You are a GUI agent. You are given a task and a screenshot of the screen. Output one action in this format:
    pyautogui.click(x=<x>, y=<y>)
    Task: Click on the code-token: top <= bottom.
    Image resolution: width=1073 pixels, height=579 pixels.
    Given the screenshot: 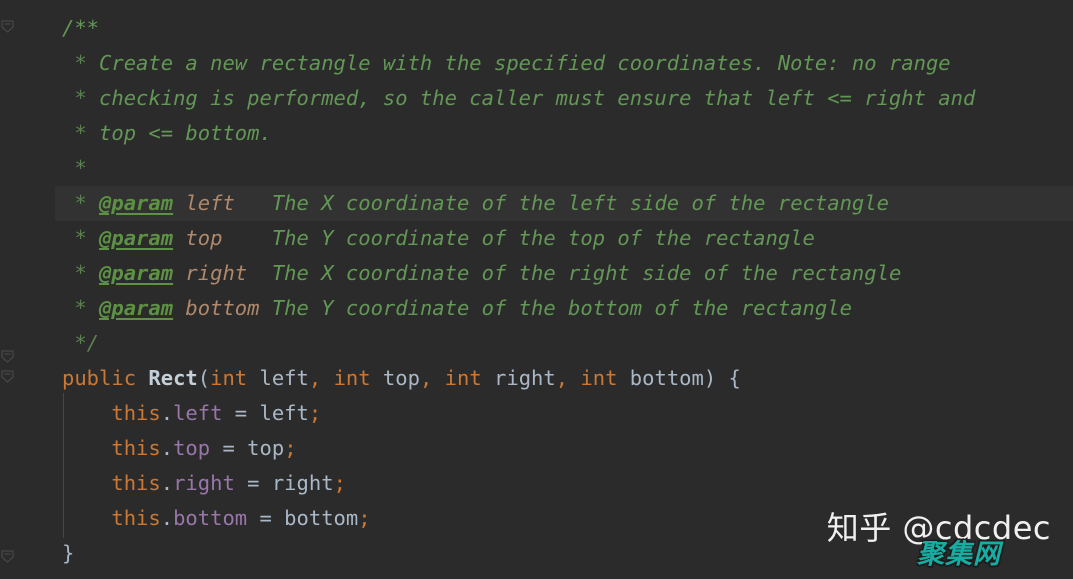 What is the action you would take?
    pyautogui.click(x=185, y=133)
    